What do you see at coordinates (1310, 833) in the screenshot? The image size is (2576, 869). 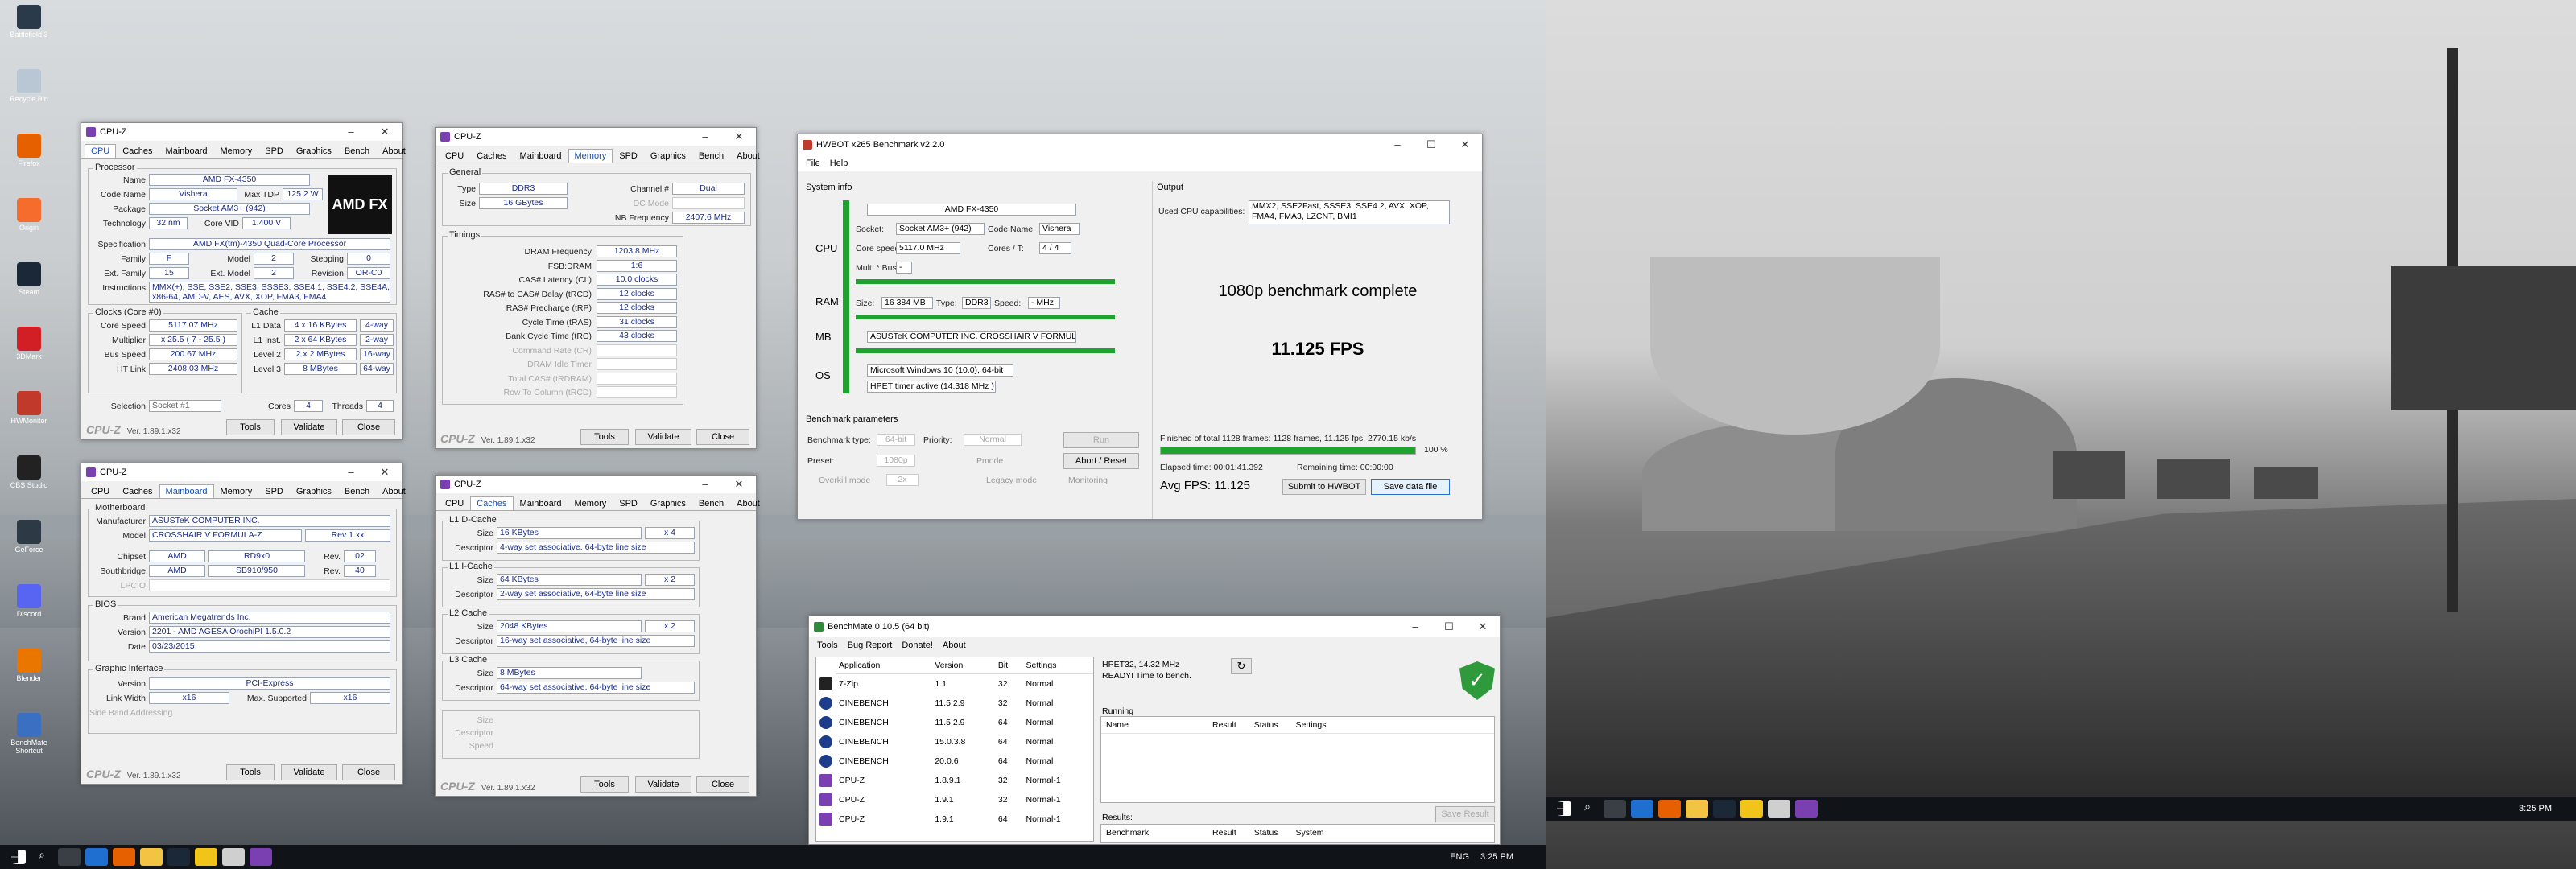 I see `column-header: System` at bounding box center [1310, 833].